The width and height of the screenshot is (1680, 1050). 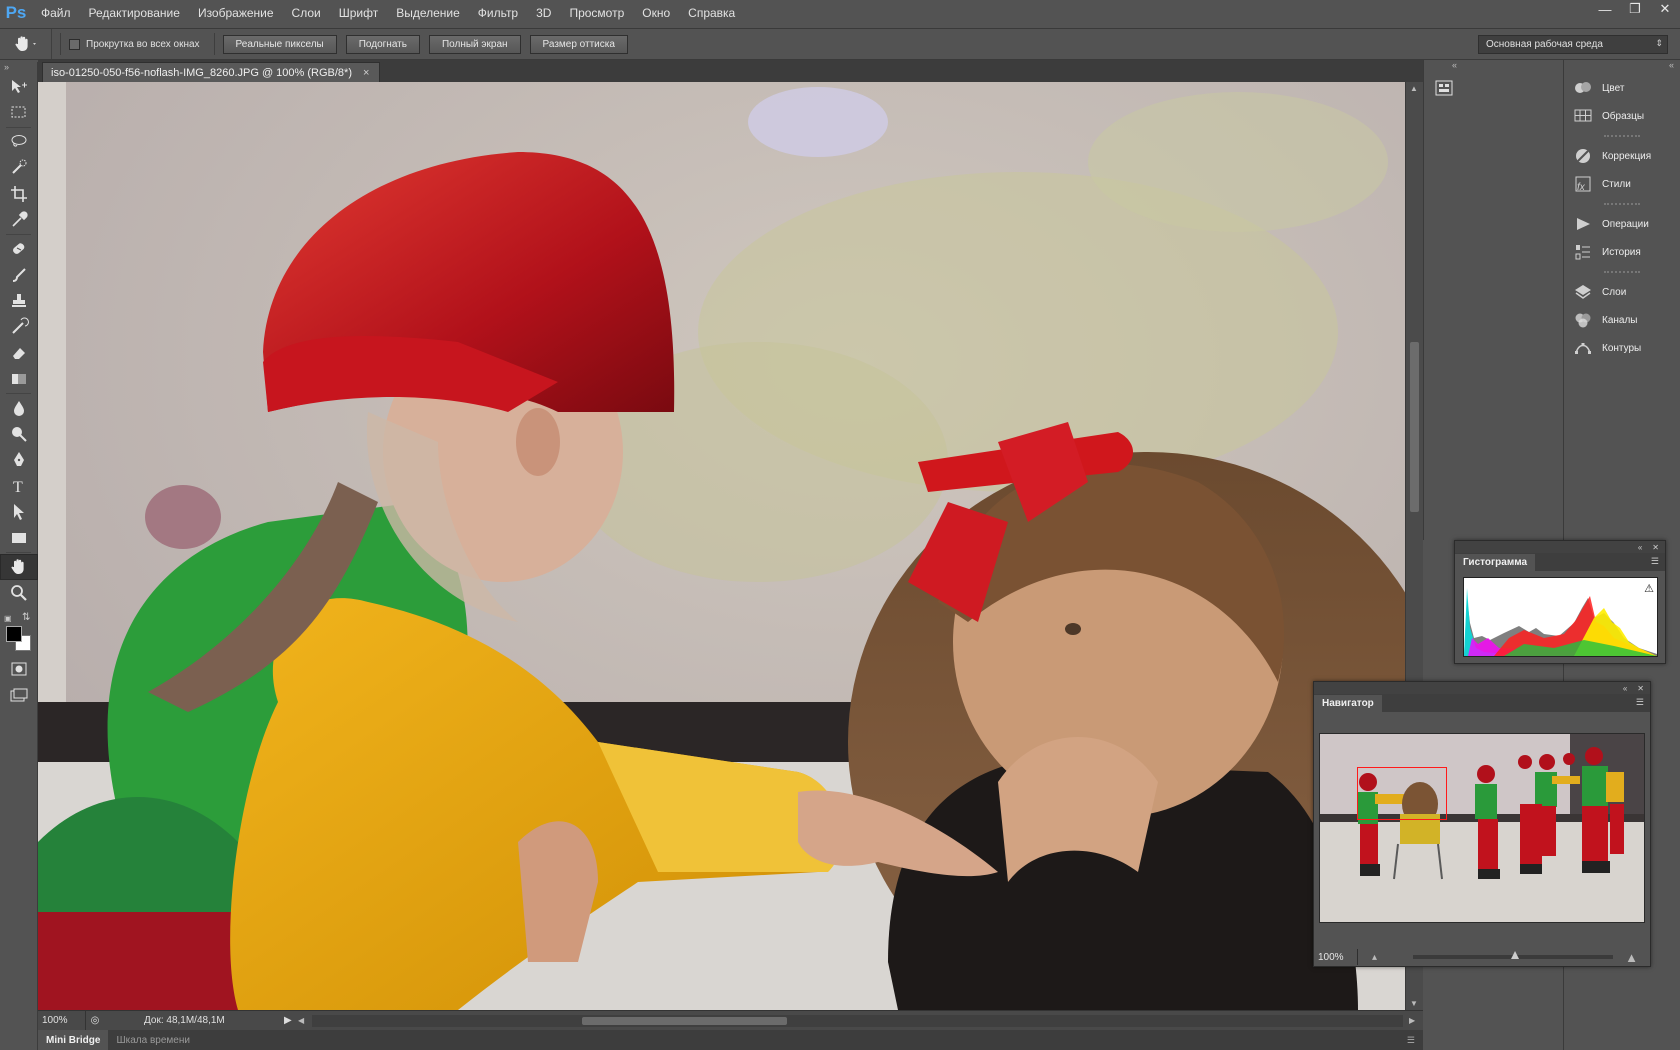 I want to click on blur-tool, so click(x=19, y=408).